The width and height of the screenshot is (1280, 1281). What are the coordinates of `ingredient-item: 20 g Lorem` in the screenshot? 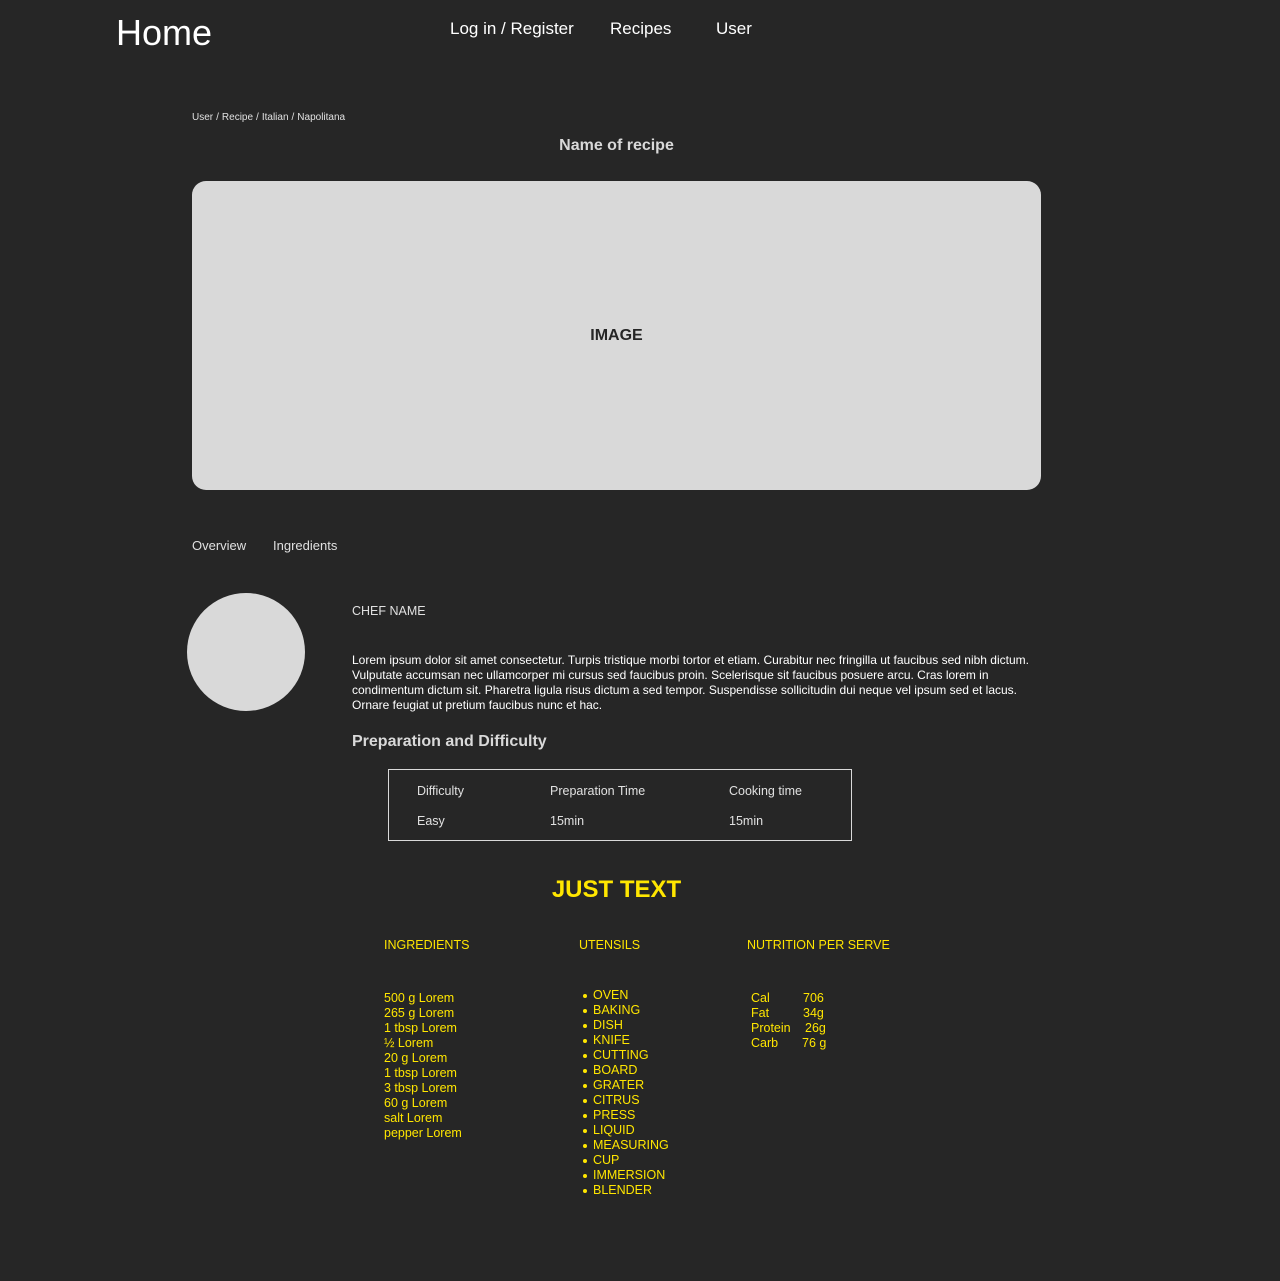 It's located at (416, 1058).